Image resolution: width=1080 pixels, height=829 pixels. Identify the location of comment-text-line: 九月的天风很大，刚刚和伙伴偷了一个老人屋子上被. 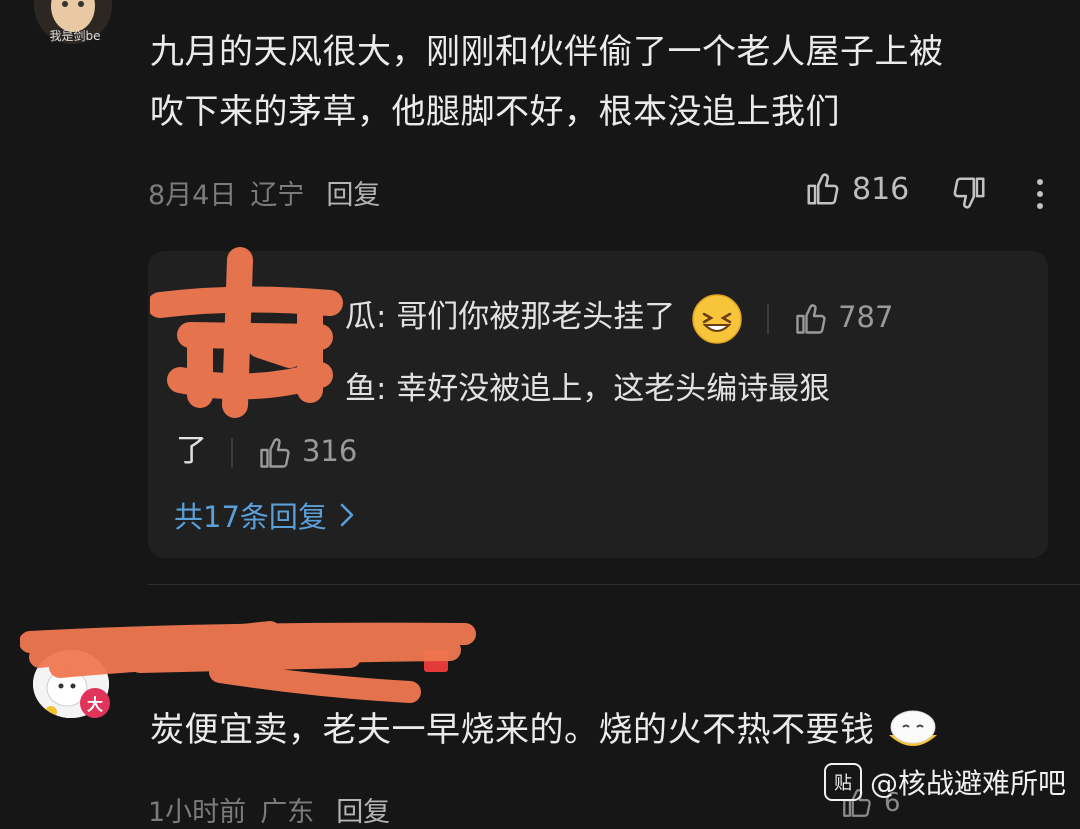
(547, 52).